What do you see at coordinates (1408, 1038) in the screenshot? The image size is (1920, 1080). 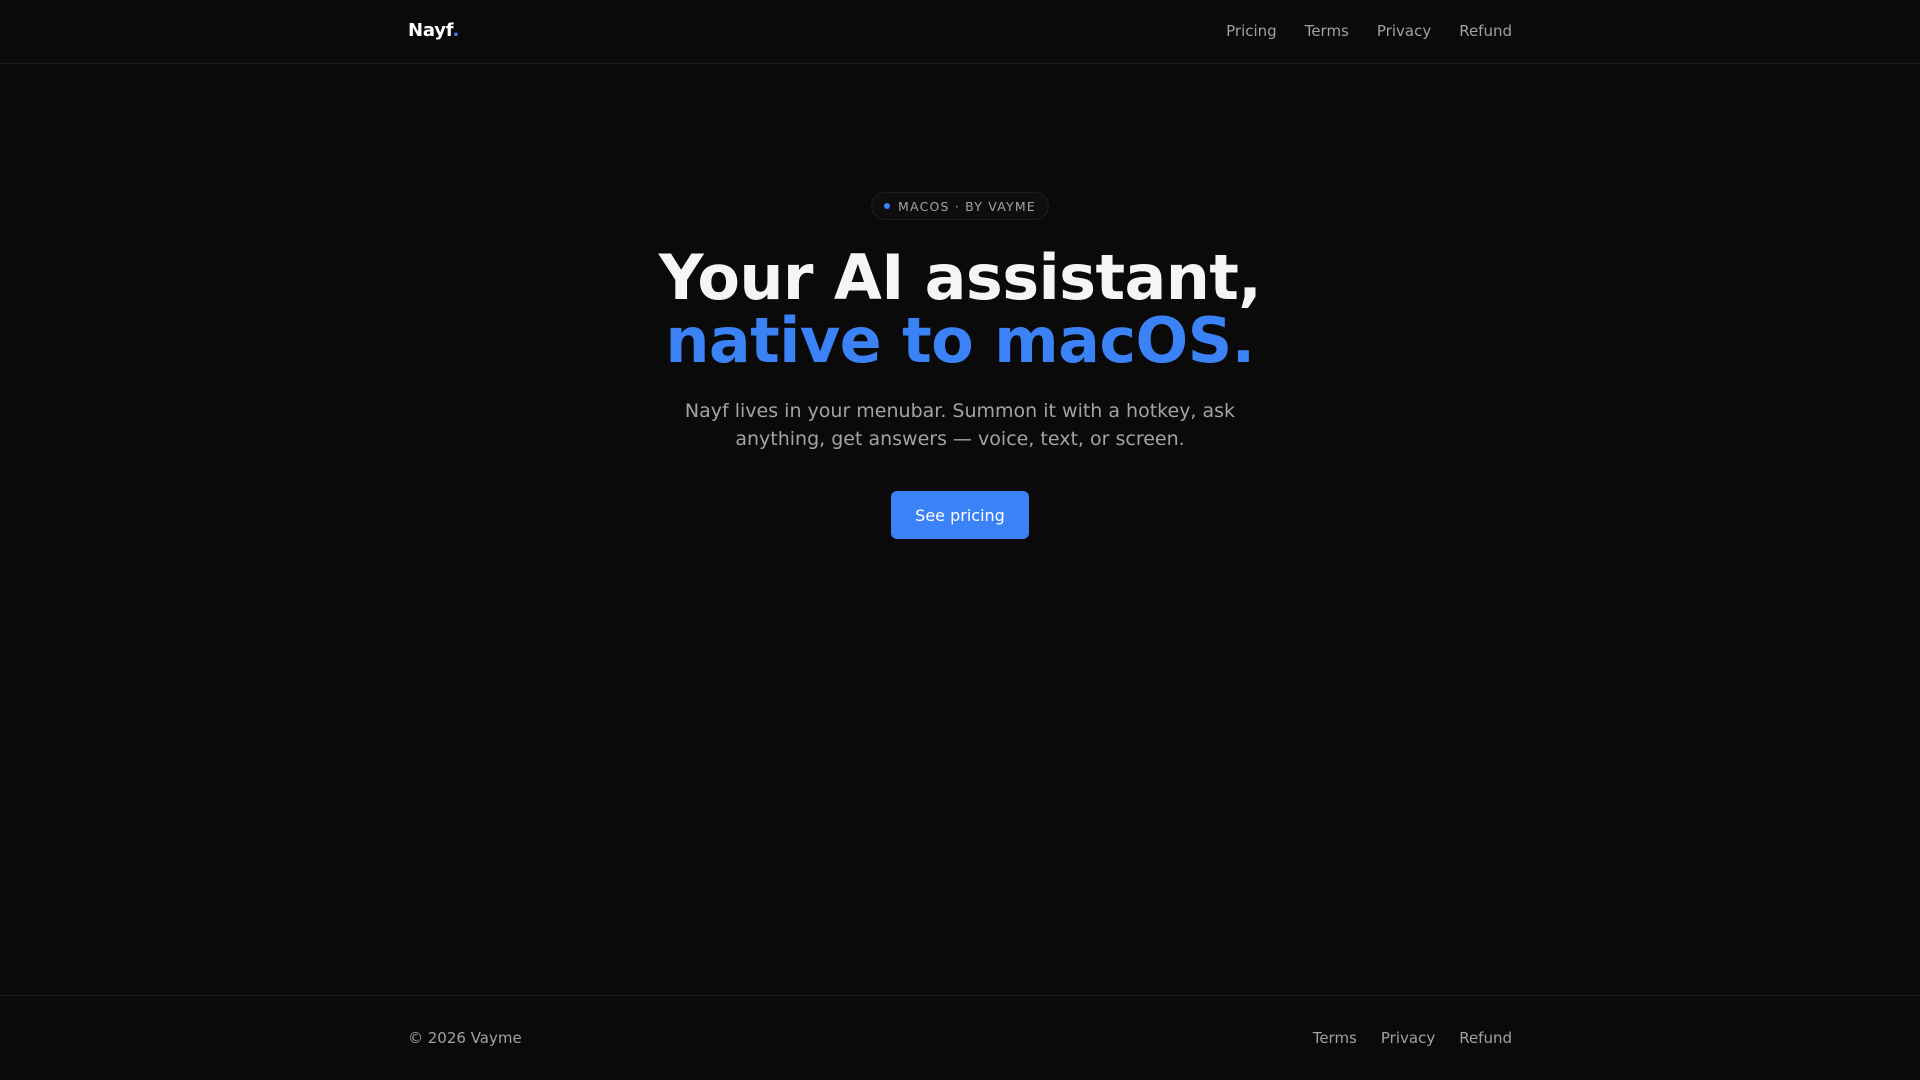 I see `footer-link-privacy: Privacy` at bounding box center [1408, 1038].